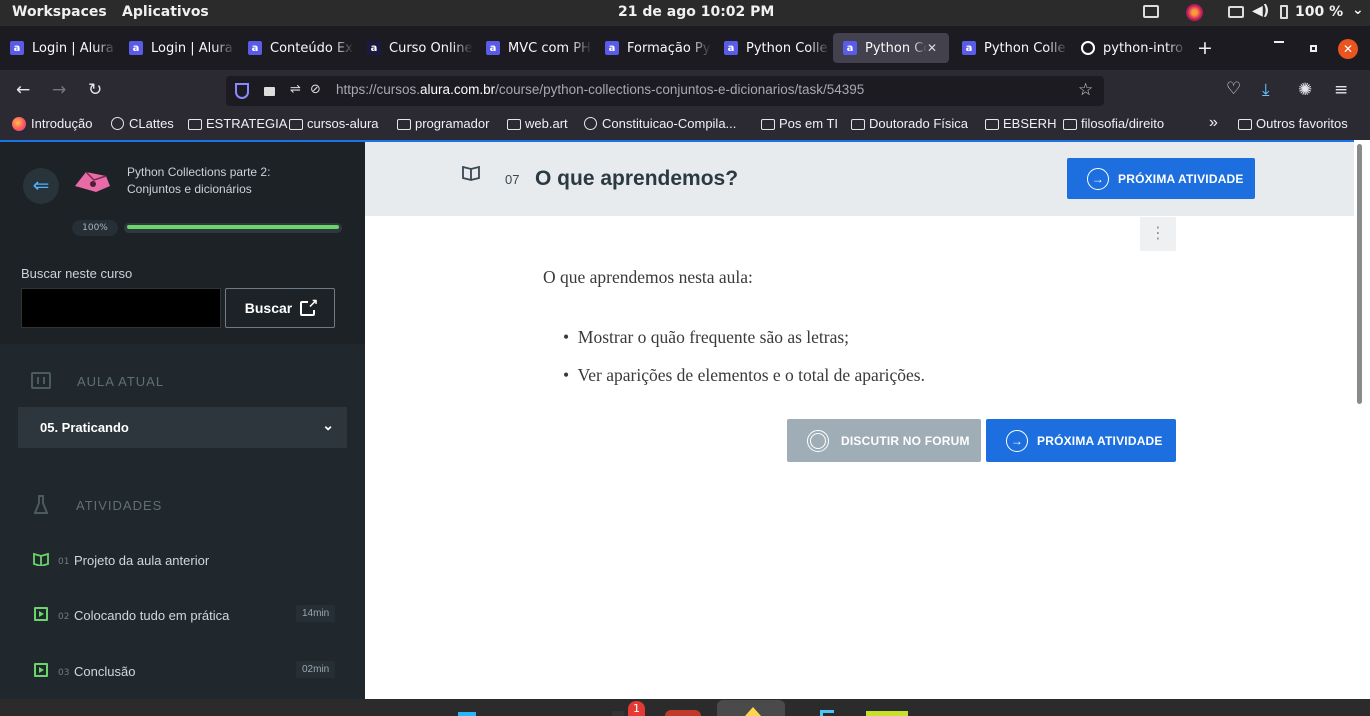 This screenshot has width=1370, height=716. I want to click on course-logo, so click(92, 181).